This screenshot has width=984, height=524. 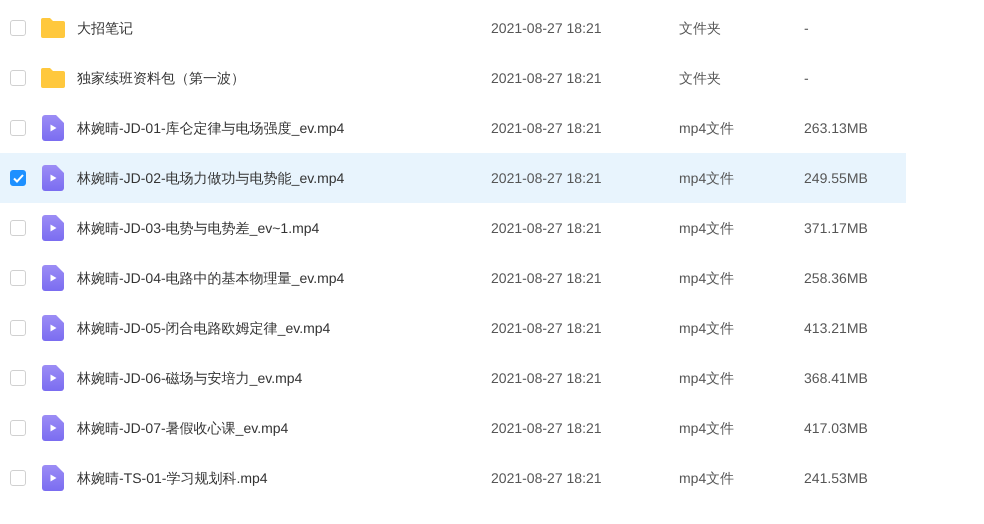 What do you see at coordinates (277, 78) in the screenshot?
I see `file-name: 独家续班资料包（第一波）` at bounding box center [277, 78].